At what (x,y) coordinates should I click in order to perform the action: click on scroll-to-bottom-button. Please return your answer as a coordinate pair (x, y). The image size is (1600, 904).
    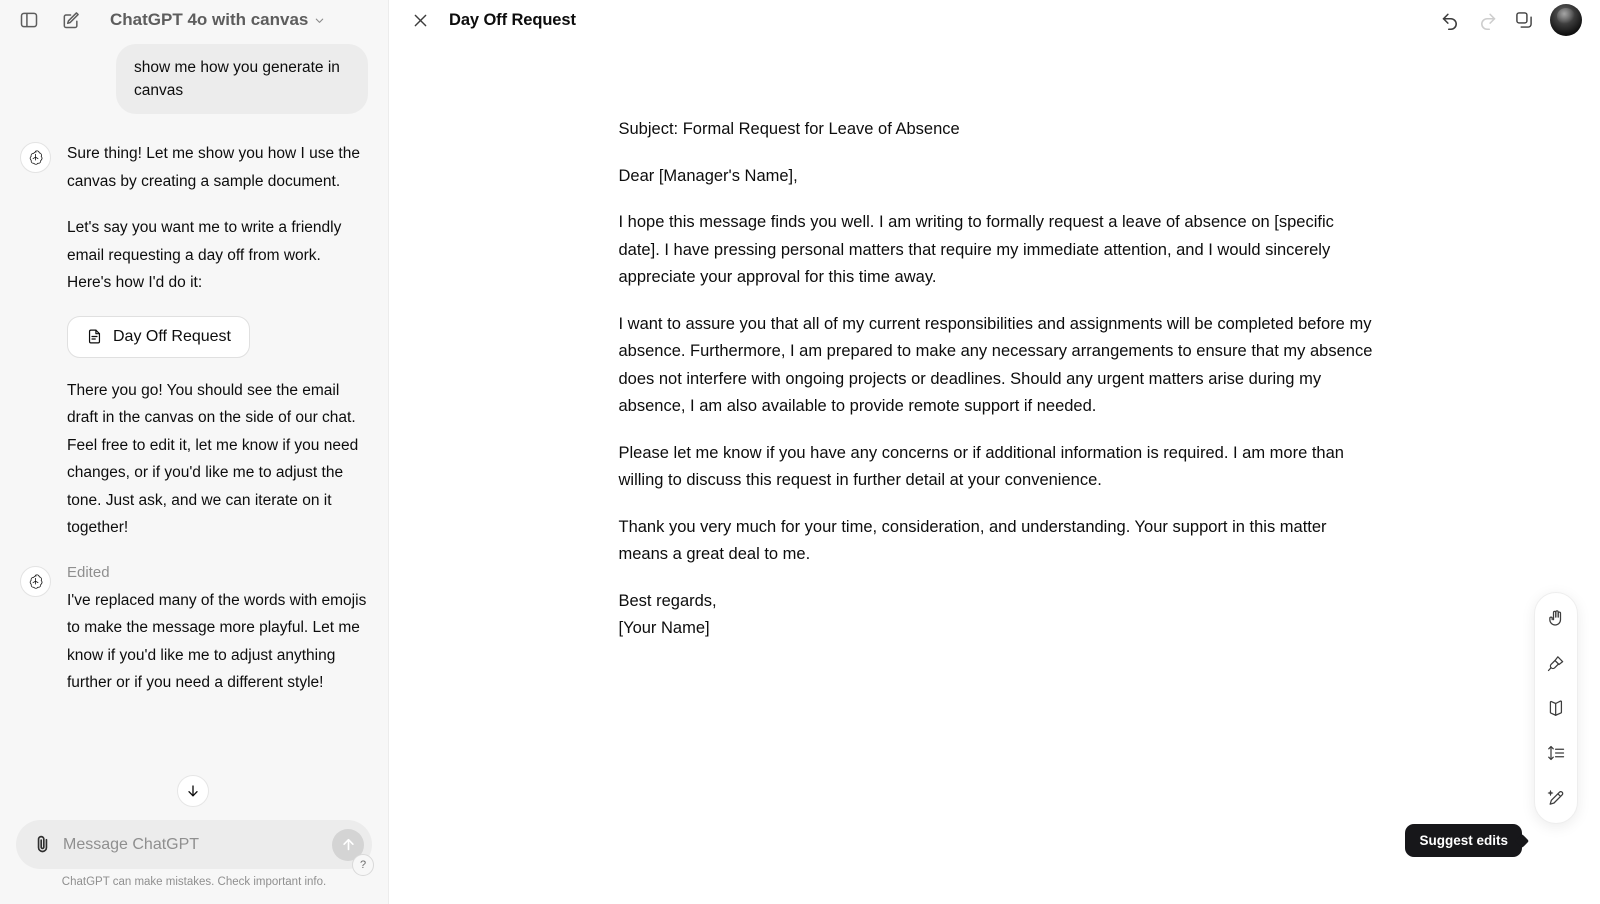
    Looking at the image, I should click on (193, 791).